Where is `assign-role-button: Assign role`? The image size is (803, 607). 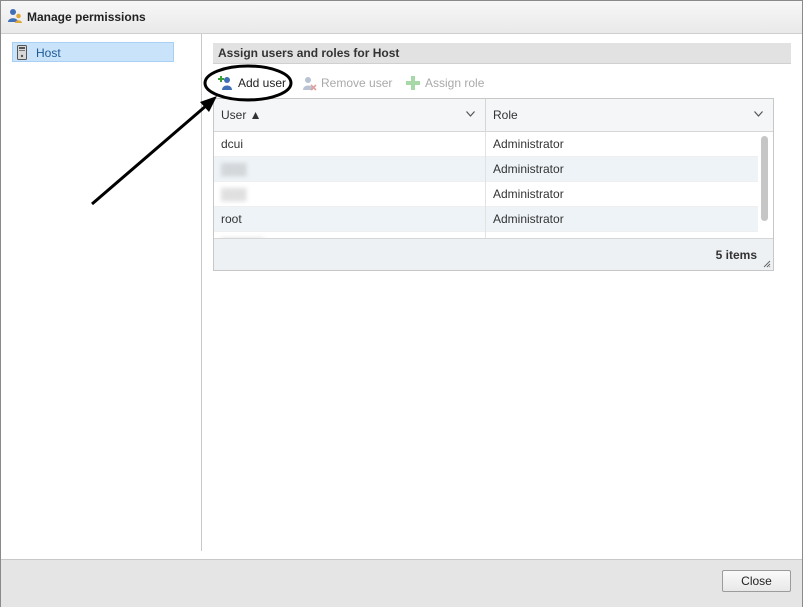 assign-role-button: Assign role is located at coordinates (444, 83).